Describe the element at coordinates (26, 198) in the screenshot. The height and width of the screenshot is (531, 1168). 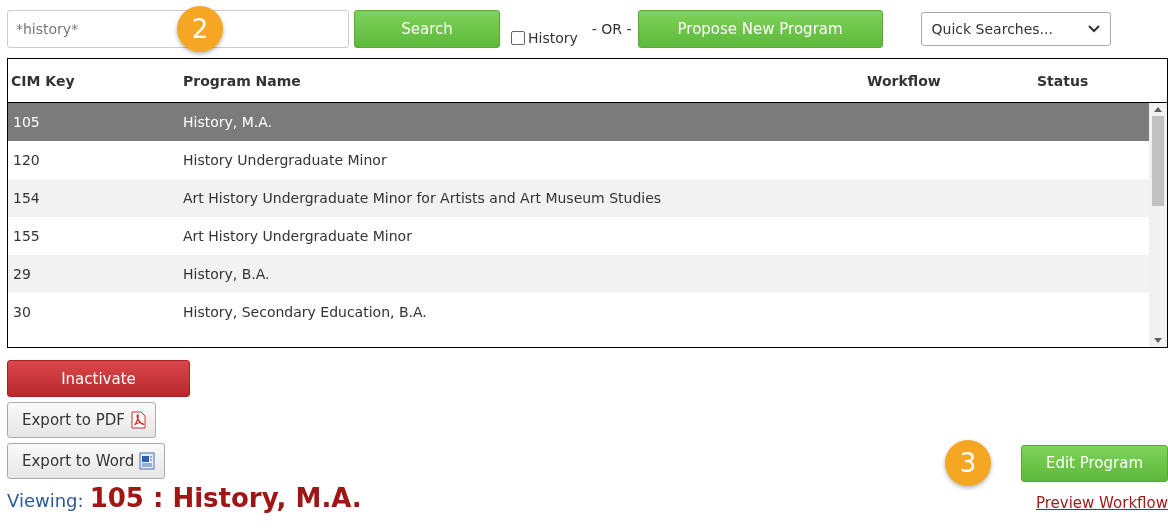
I see `table-cell: 154` at that location.